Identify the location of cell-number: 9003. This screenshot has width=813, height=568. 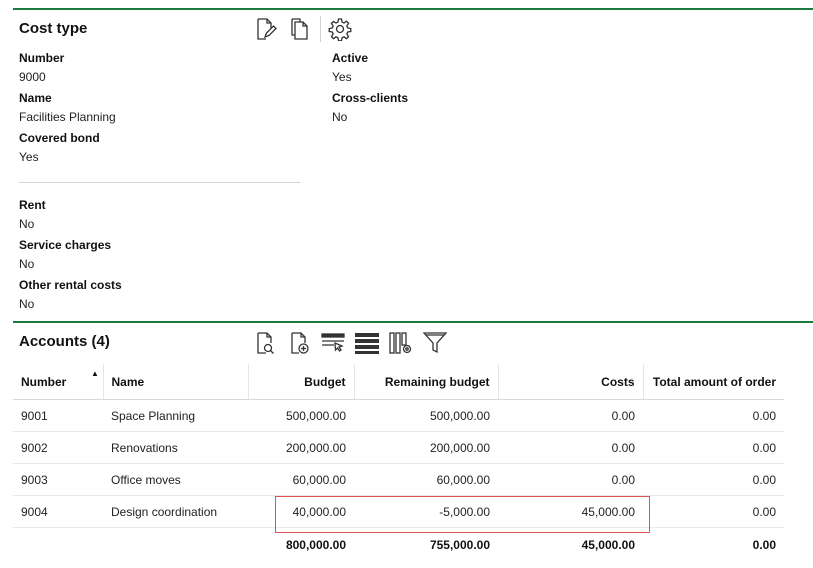
(58, 479).